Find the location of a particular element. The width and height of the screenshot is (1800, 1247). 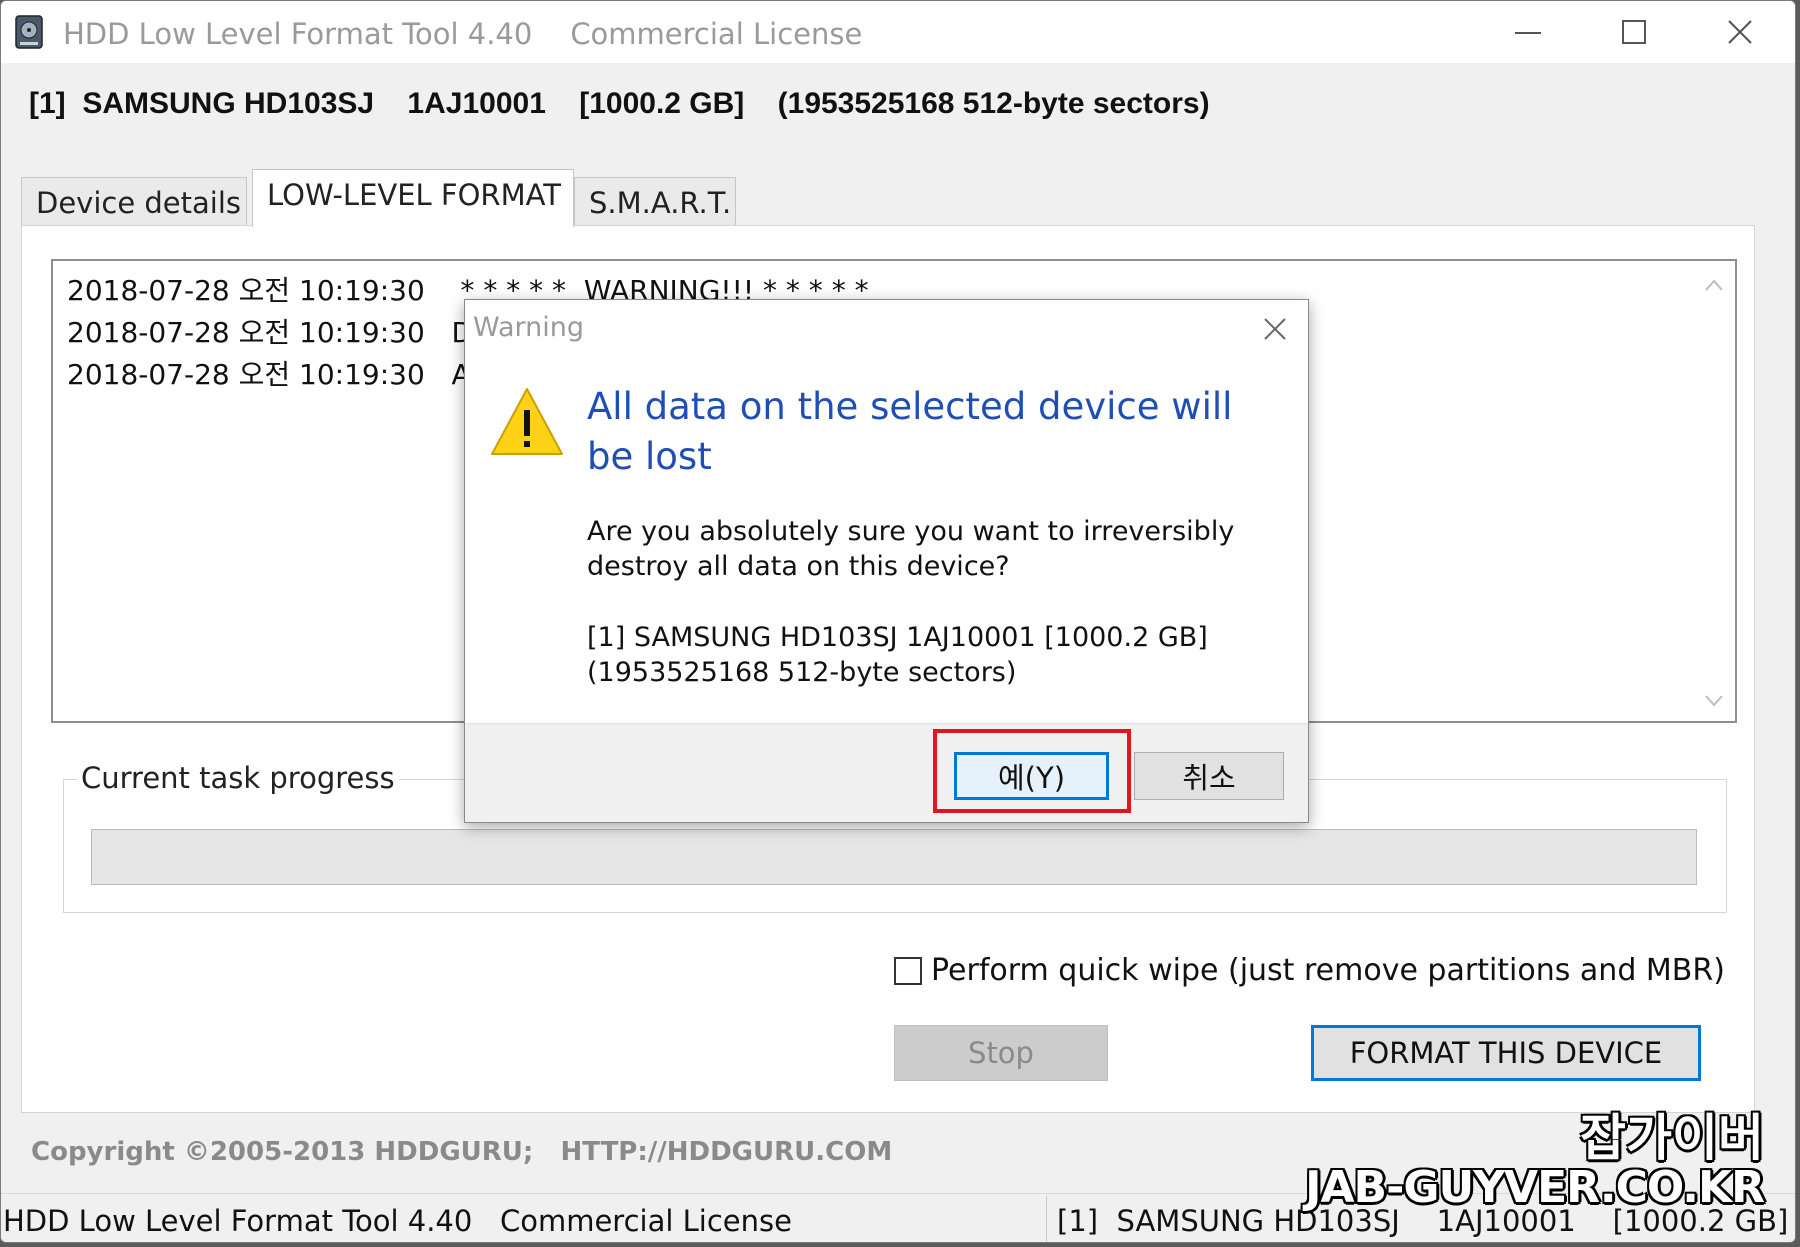

minimize-button is located at coordinates (1528, 32).